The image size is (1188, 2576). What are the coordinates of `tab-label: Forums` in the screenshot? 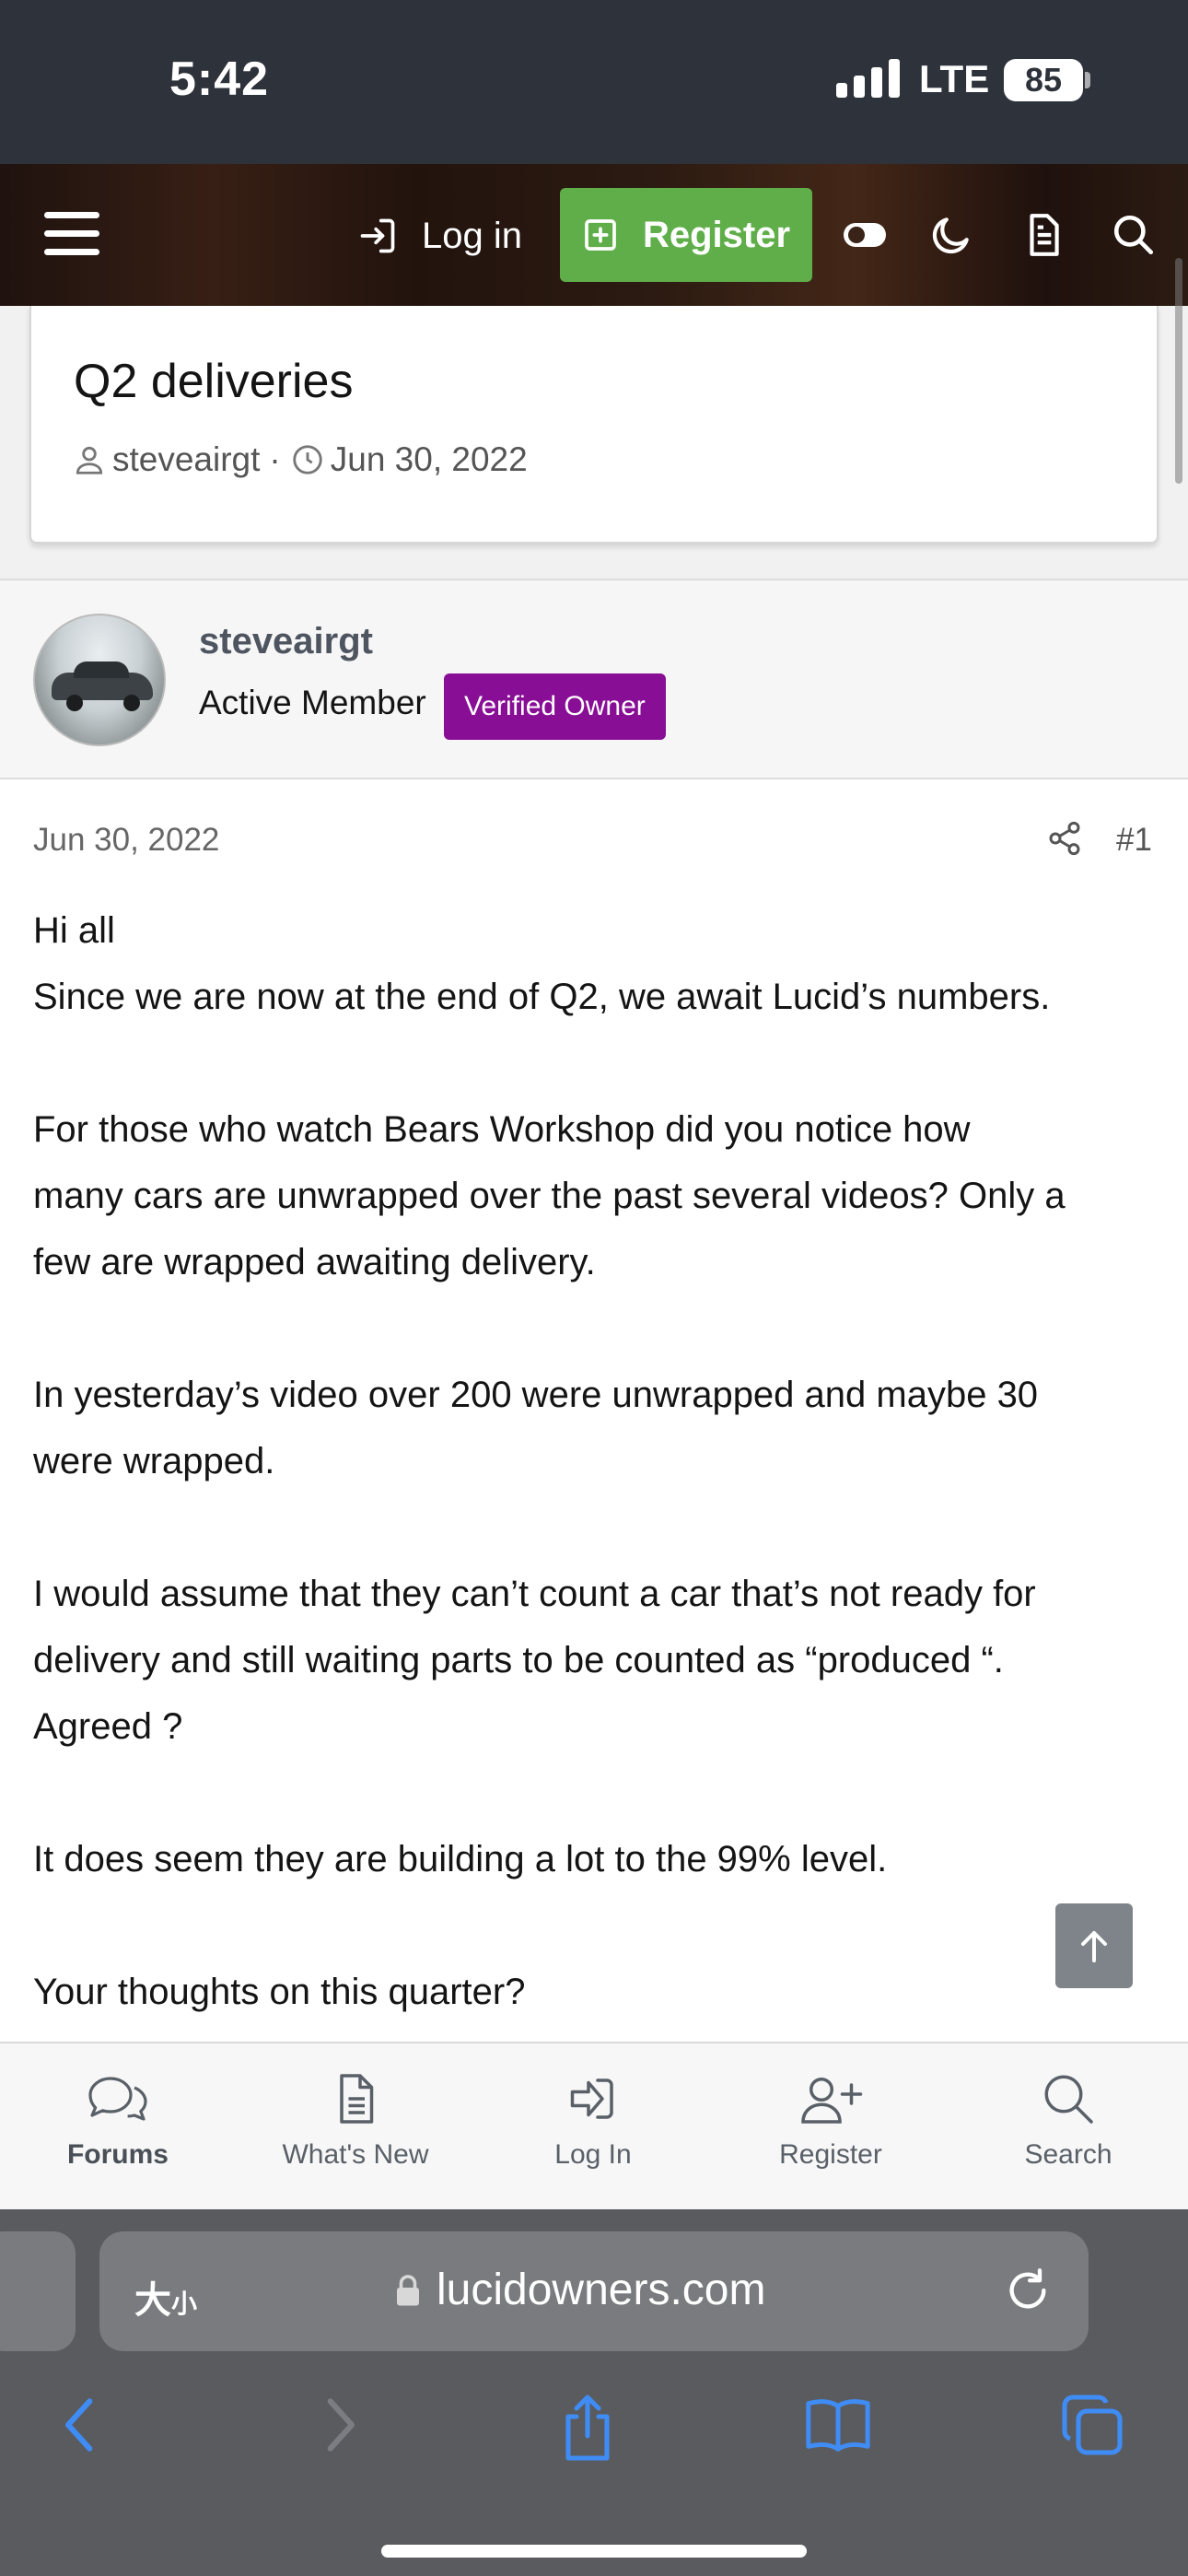 It's located at (117, 2154).